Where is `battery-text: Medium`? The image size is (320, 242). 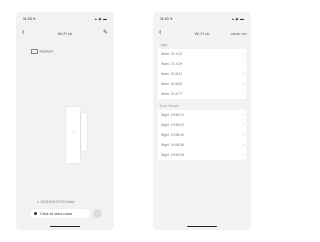
battery-text: Medium is located at coordinates (46, 51).